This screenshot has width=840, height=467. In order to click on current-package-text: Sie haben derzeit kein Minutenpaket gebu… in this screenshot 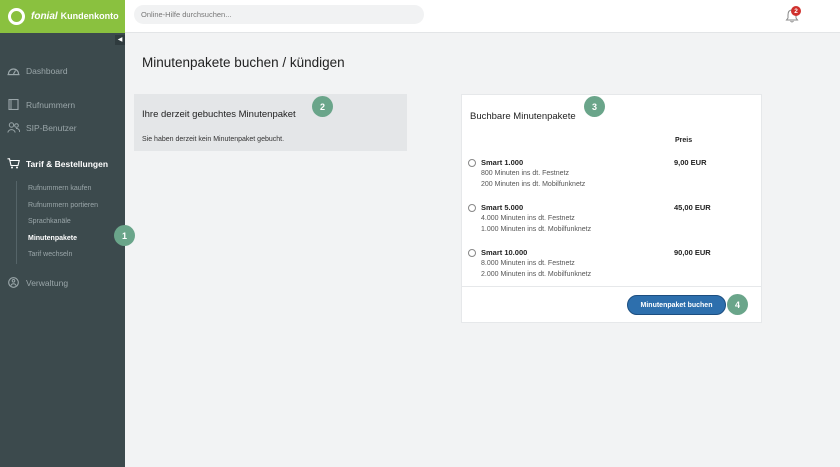, I will do `click(213, 139)`.